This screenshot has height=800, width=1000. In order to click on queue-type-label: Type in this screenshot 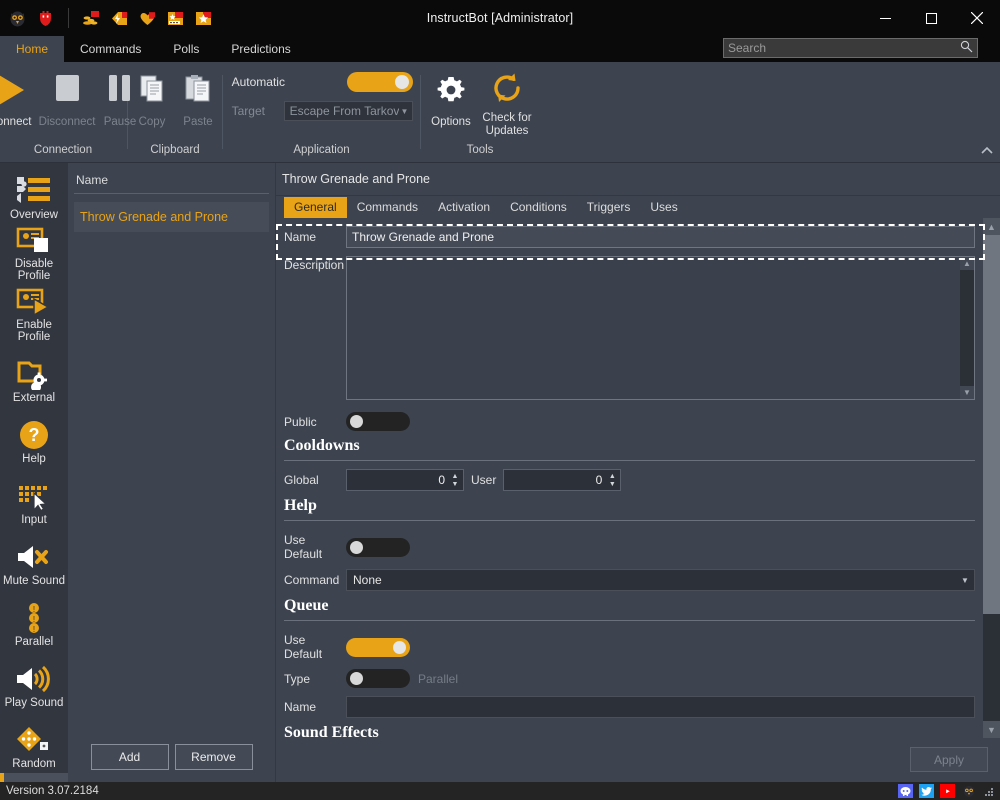, I will do `click(297, 678)`.